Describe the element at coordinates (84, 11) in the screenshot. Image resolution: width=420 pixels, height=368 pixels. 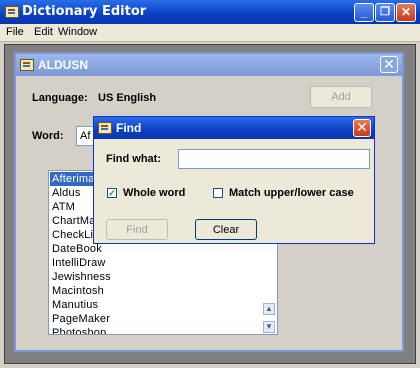
I see `main-window-title: Dictionary Editor` at that location.